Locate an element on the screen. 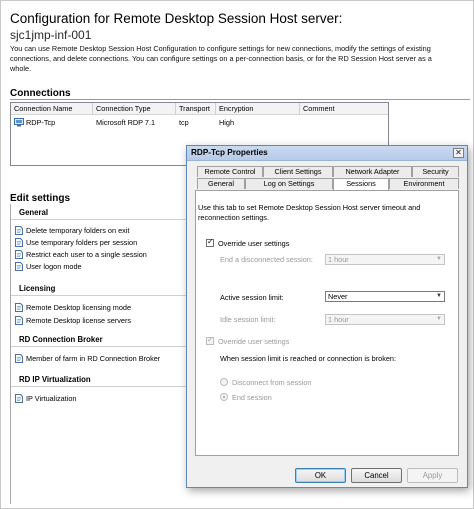  disconnect-from-session-radio is located at coordinates (224, 382).